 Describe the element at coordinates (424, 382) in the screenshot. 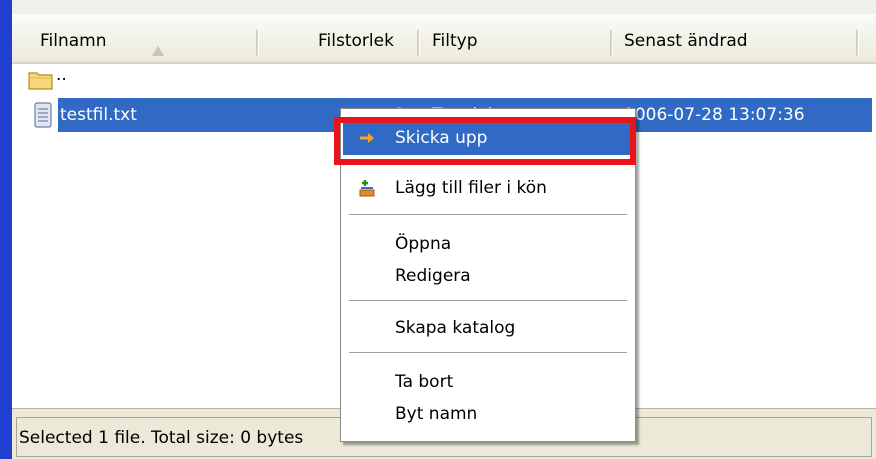

I see `menu-item-label: Ta bort` at that location.